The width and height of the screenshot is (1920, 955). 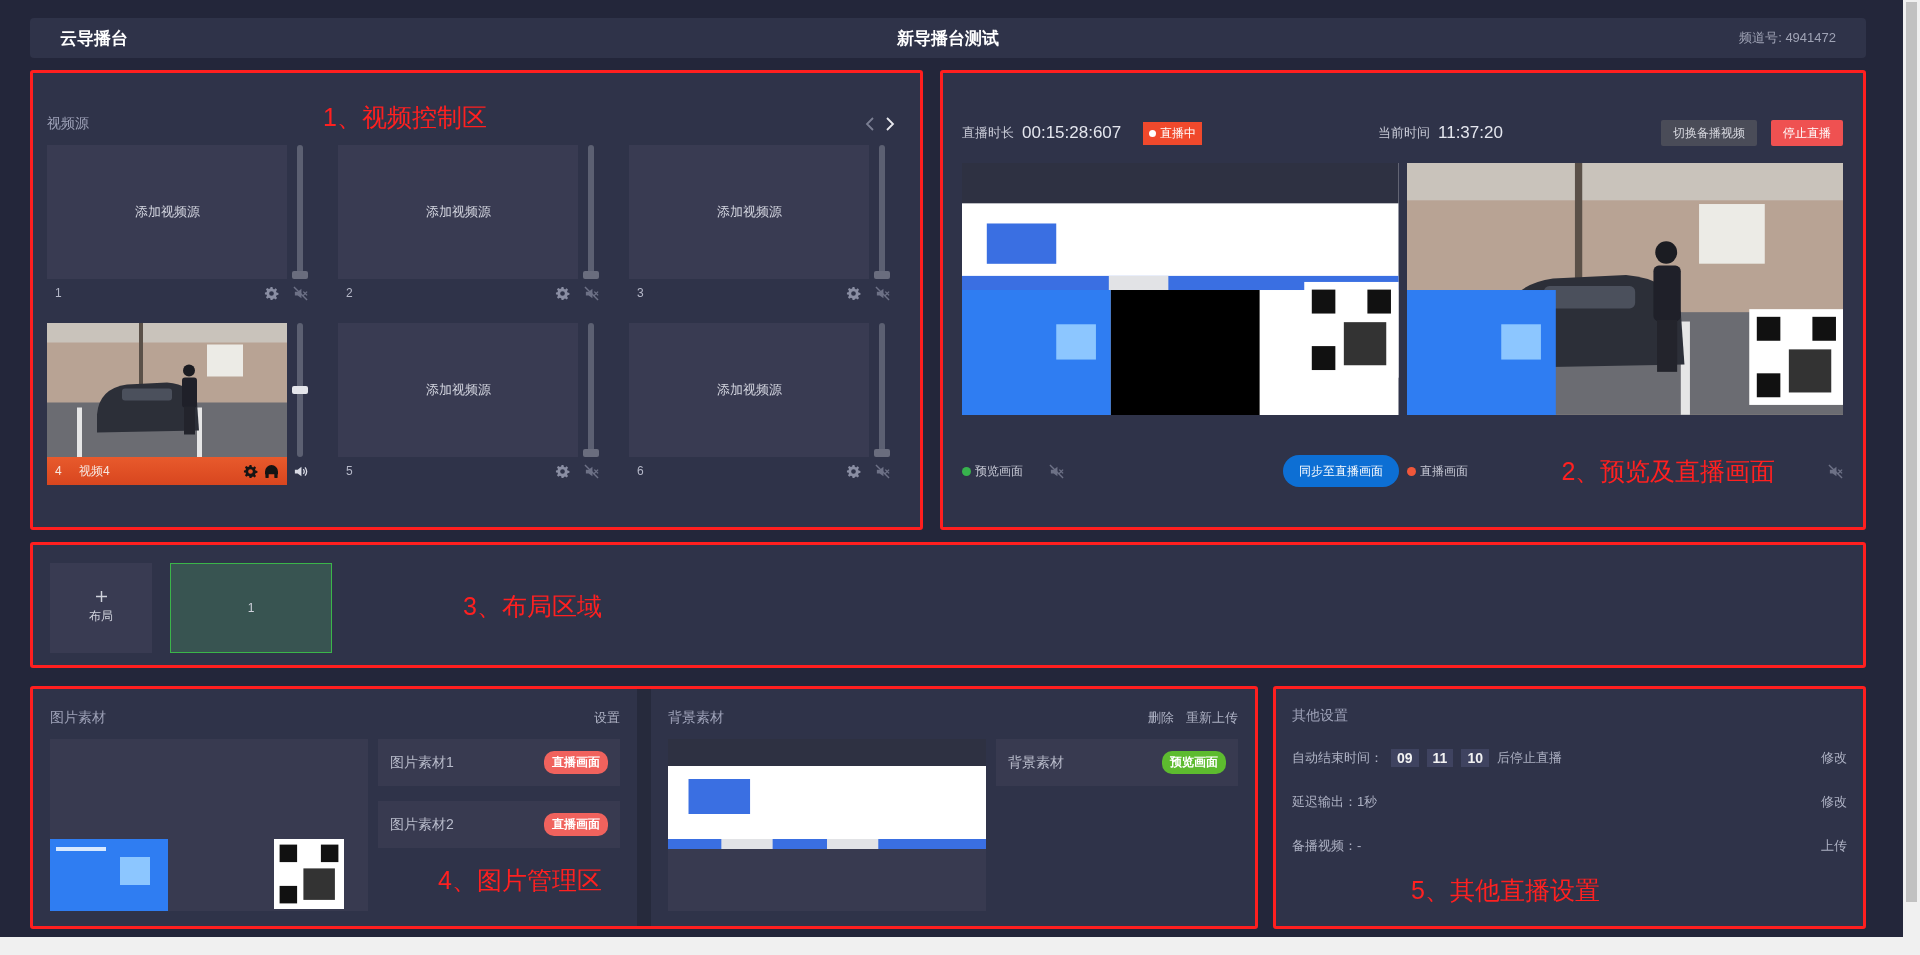 What do you see at coordinates (499, 762) in the screenshot?
I see `material-item: 图片素材1 直播画面` at bounding box center [499, 762].